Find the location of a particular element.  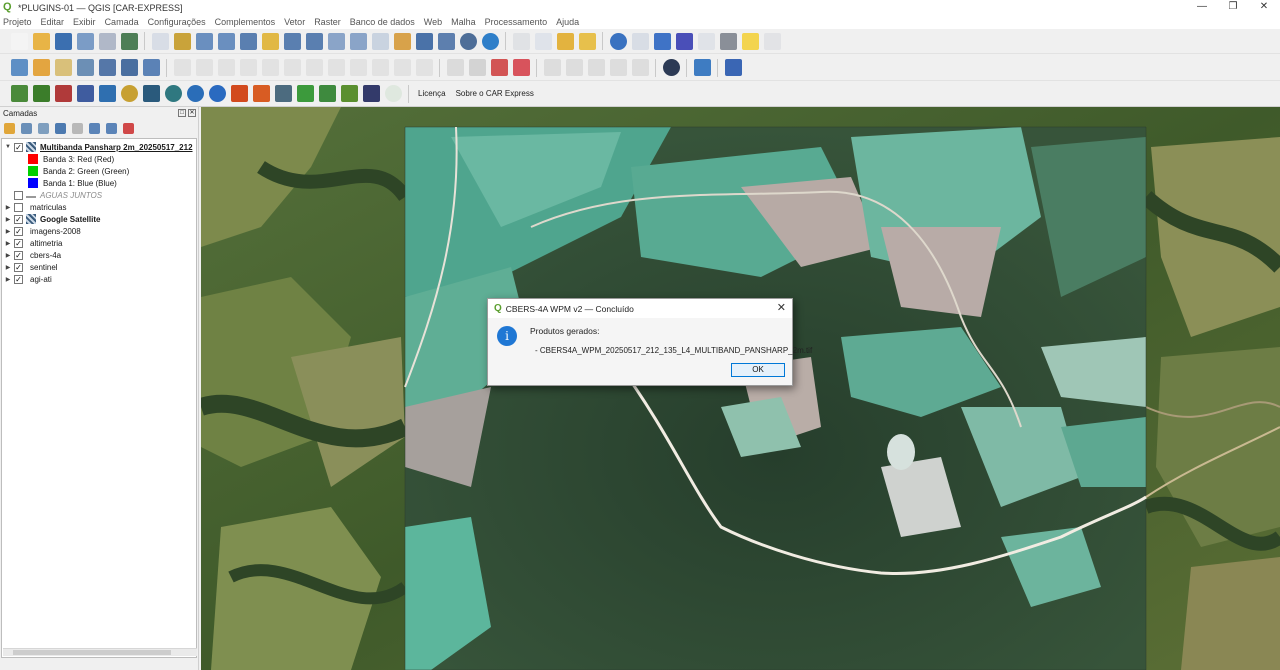

bookmark-icon is located at coordinates (424, 41).